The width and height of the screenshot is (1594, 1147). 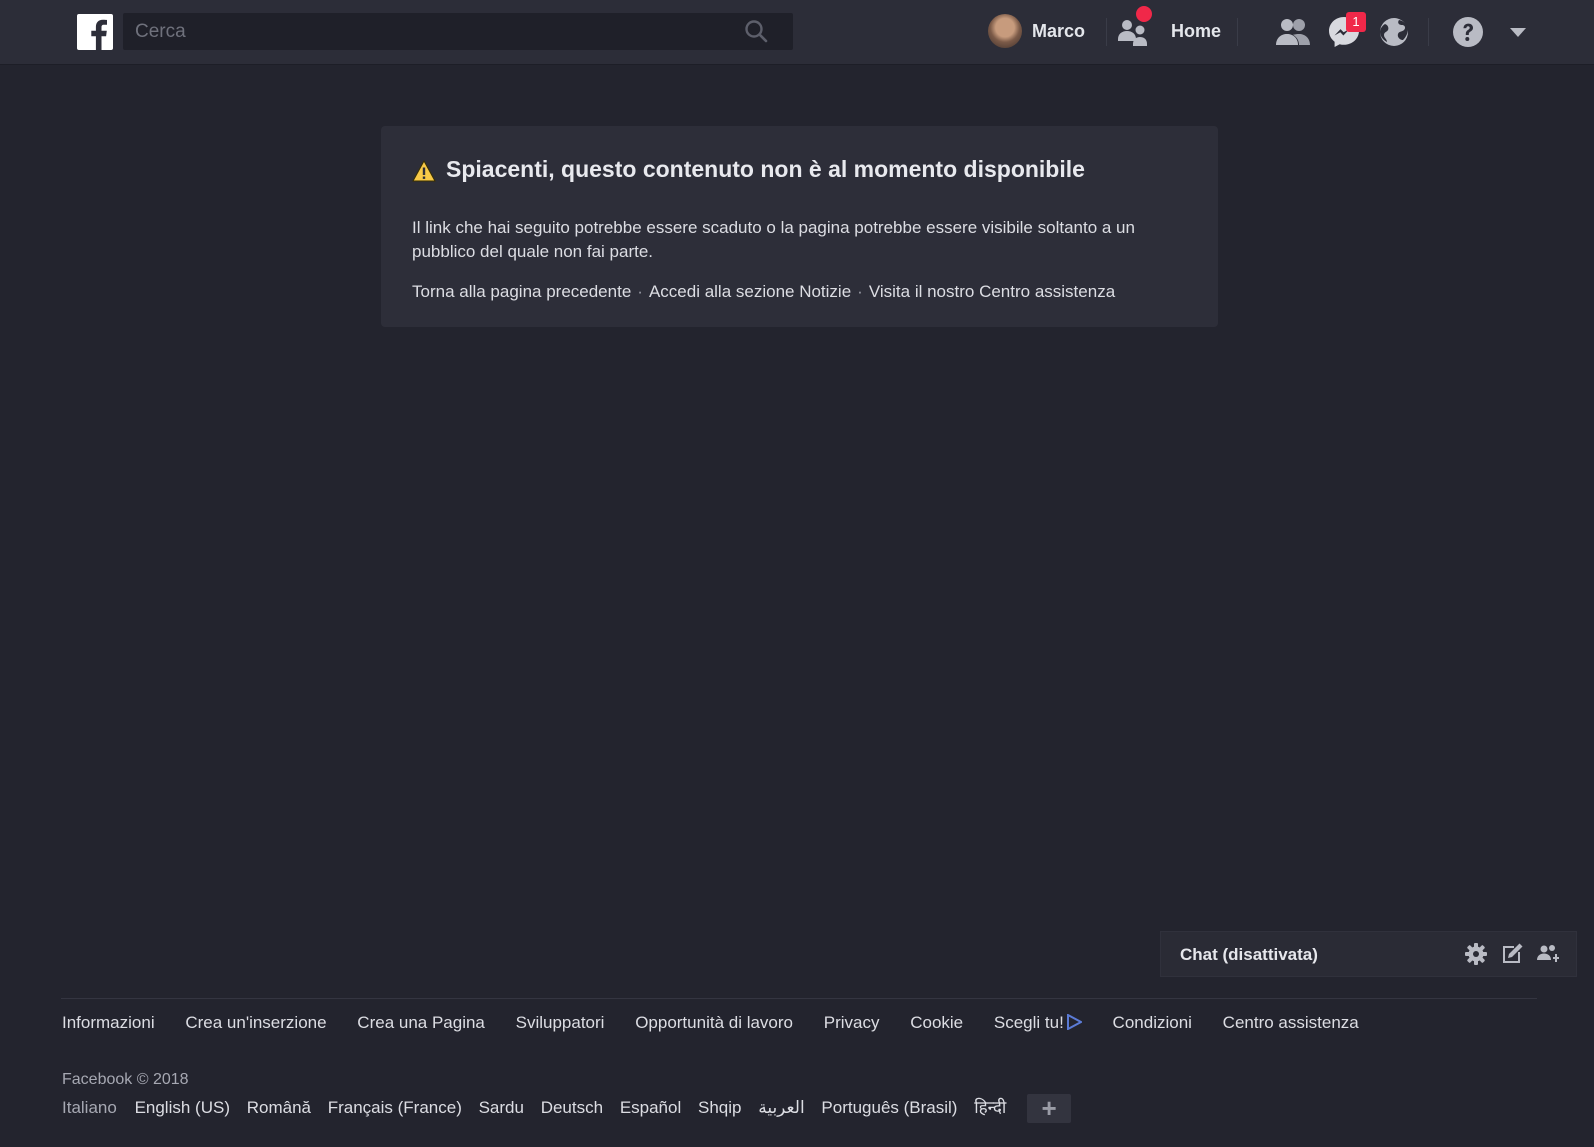 What do you see at coordinates (421, 1022) in the screenshot?
I see `footer-link-create-page: Crea una Pagina` at bounding box center [421, 1022].